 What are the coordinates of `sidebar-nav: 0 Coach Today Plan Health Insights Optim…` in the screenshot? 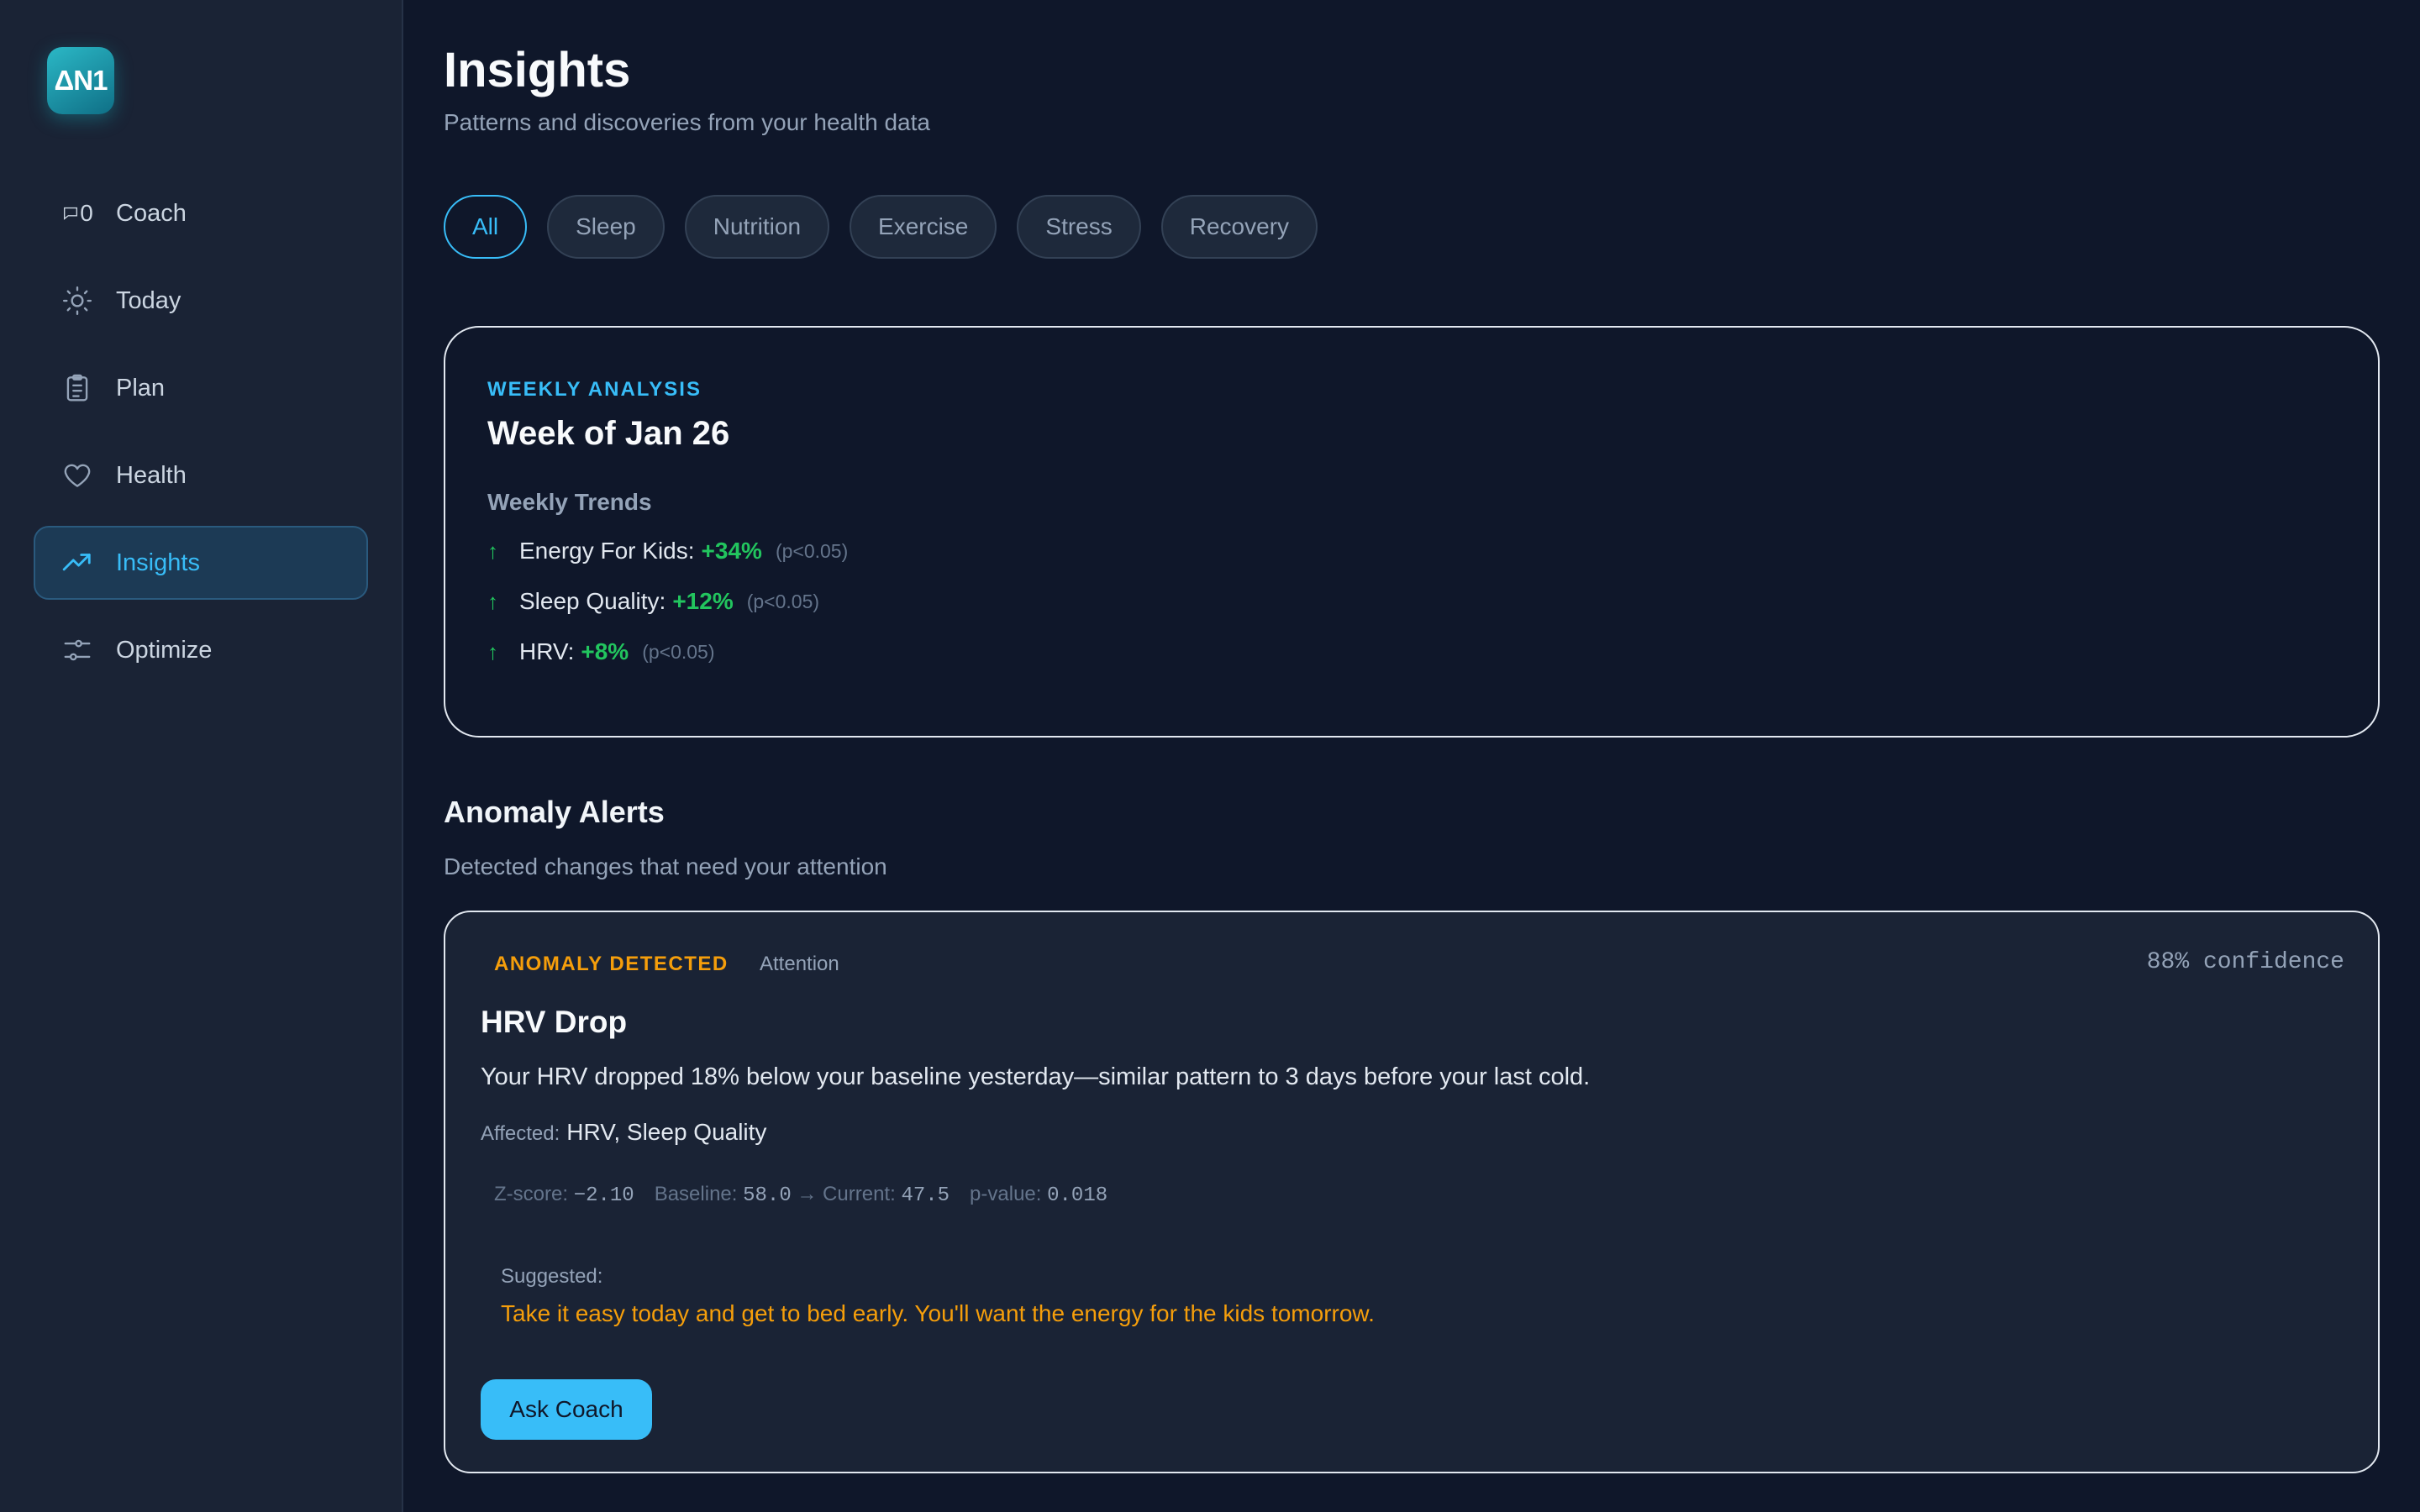 It's located at (201, 438).